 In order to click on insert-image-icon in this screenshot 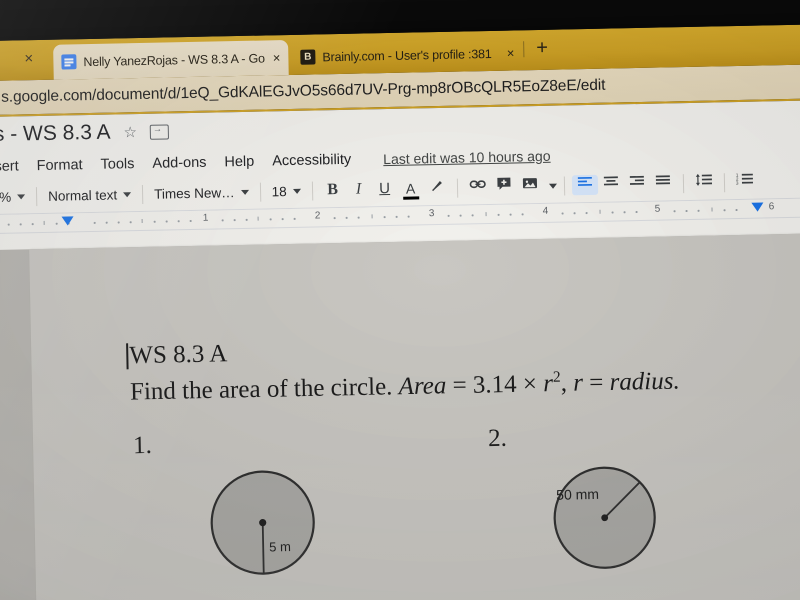, I will do `click(529, 186)`.